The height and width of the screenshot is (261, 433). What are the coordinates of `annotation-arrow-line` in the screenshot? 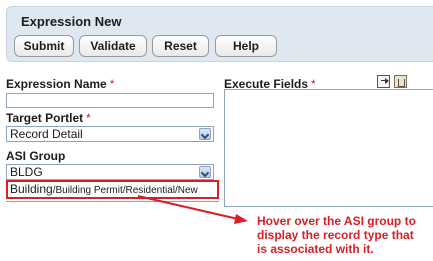 It's located at (188, 207).